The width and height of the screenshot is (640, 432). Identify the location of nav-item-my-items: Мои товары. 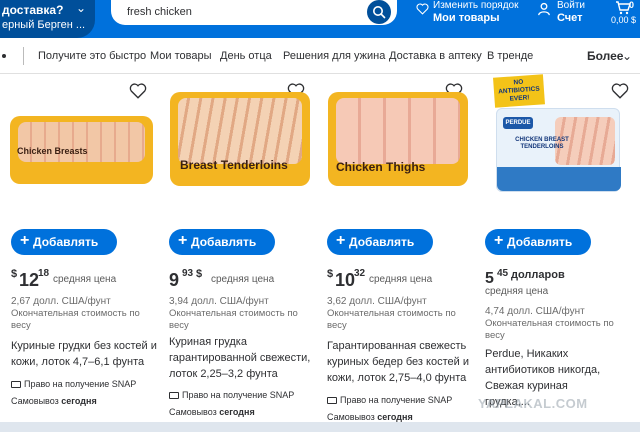
(181, 56).